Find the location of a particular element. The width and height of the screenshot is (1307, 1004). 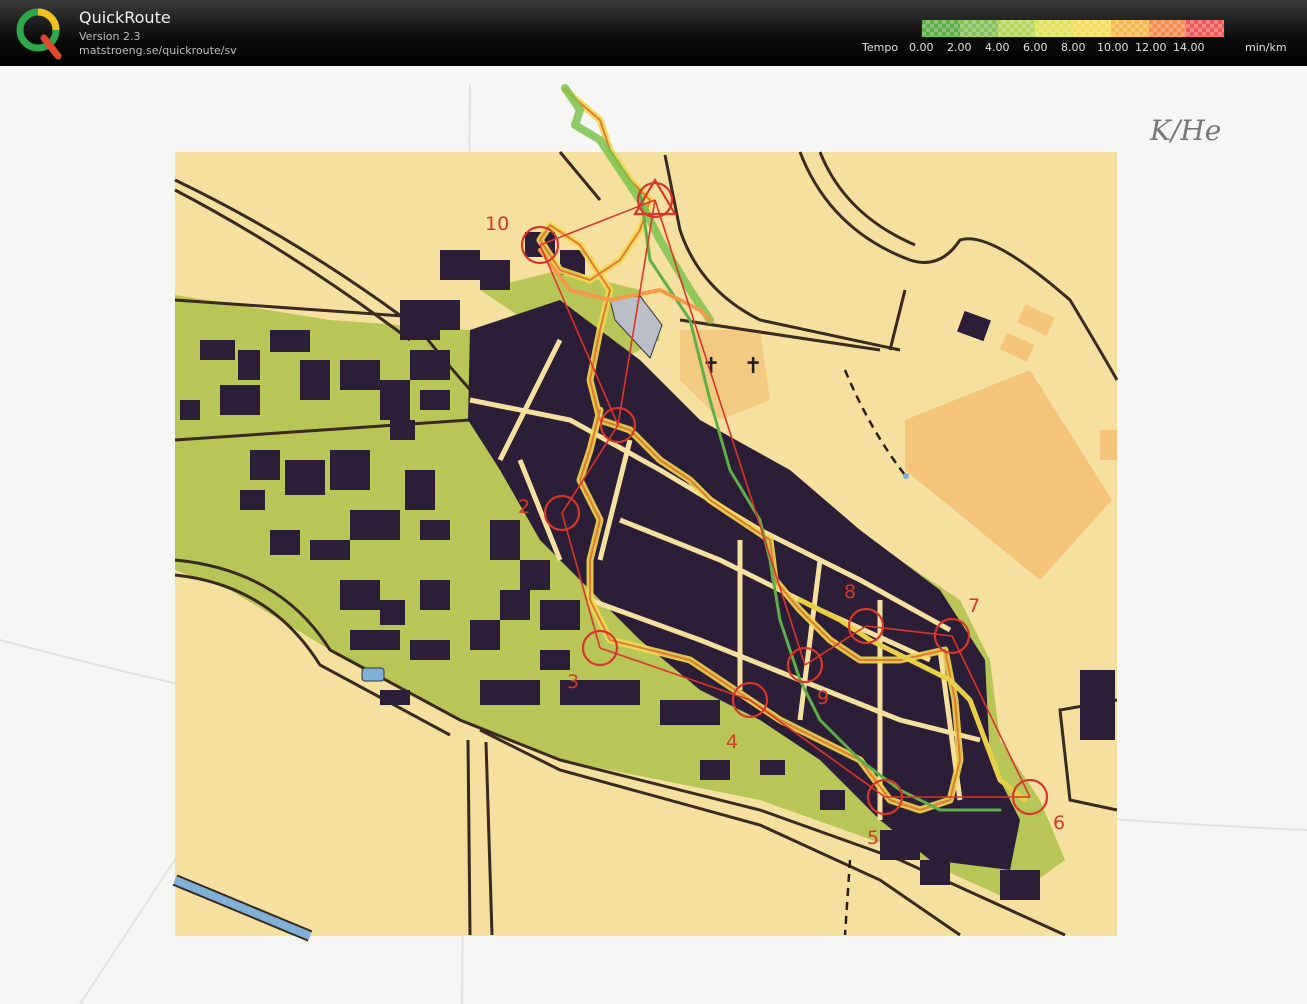

control-label: 2 is located at coordinates (524, 507).